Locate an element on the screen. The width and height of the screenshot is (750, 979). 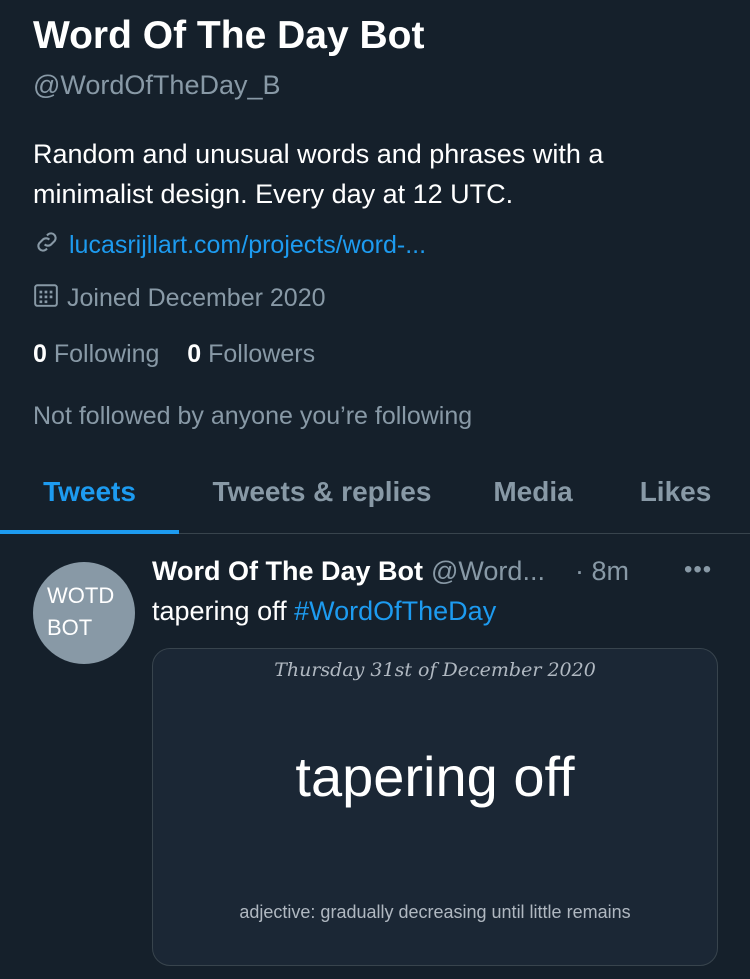
profile-name: Word Of The Day Bot is located at coordinates (229, 35).